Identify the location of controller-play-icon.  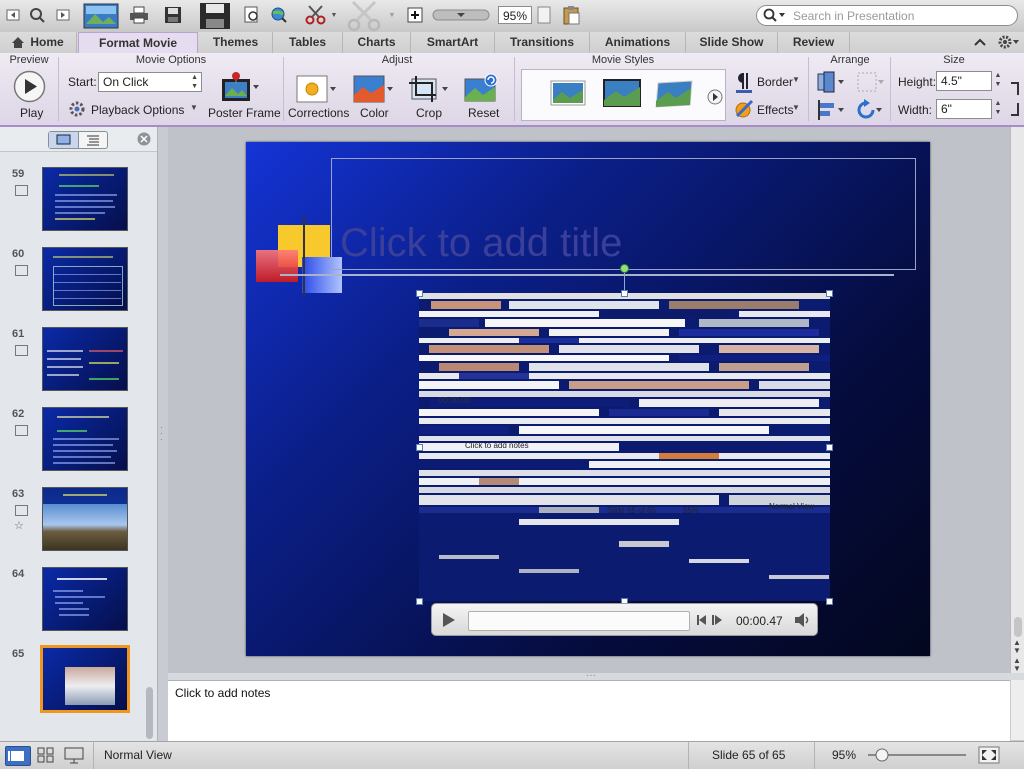
(449, 621).